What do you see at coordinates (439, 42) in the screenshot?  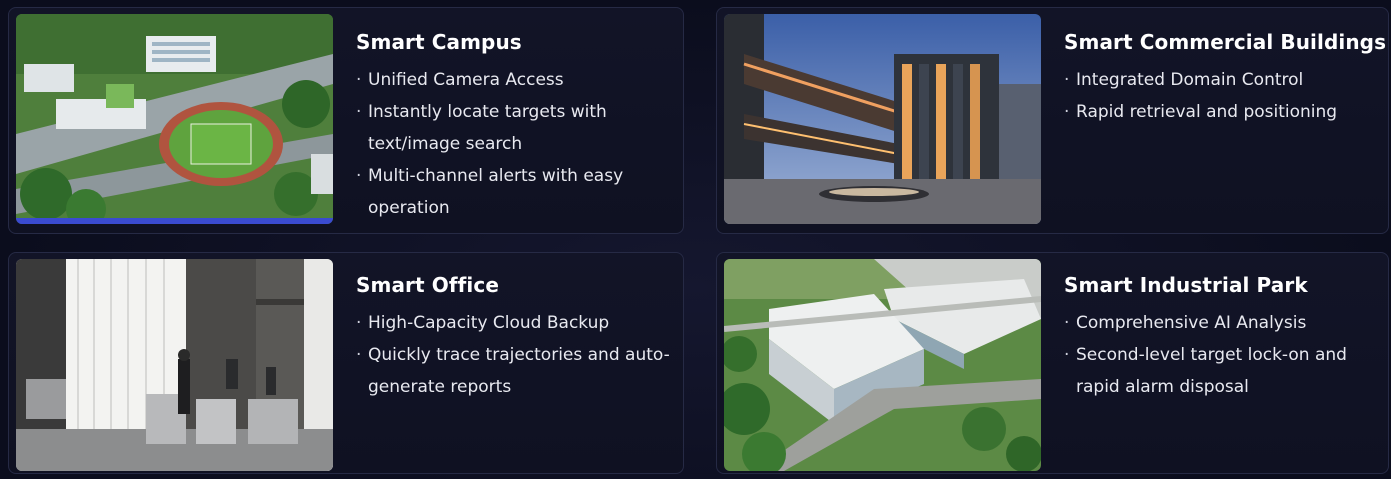 I see `card-title: Smart Campus` at bounding box center [439, 42].